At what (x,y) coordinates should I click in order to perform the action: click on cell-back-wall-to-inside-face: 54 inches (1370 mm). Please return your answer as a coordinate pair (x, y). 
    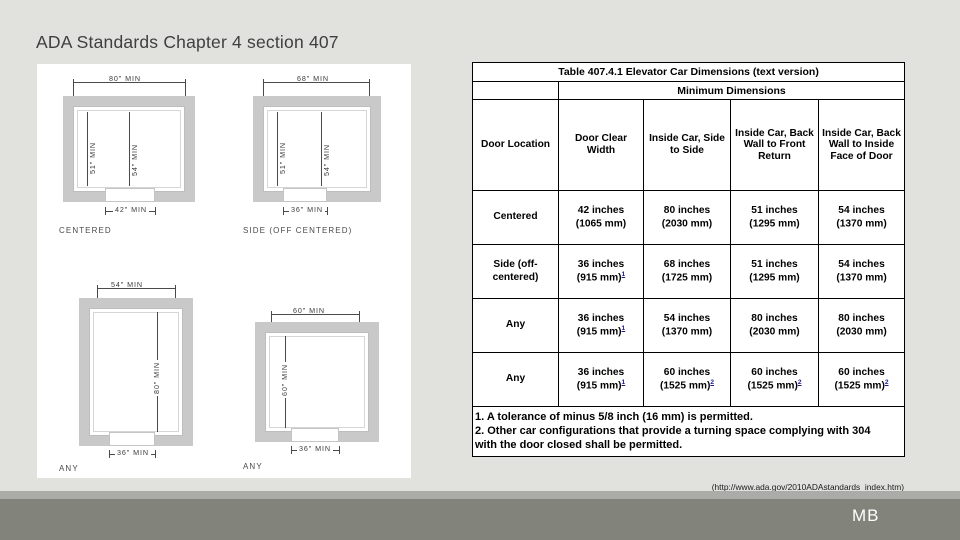
    Looking at the image, I should click on (861, 217).